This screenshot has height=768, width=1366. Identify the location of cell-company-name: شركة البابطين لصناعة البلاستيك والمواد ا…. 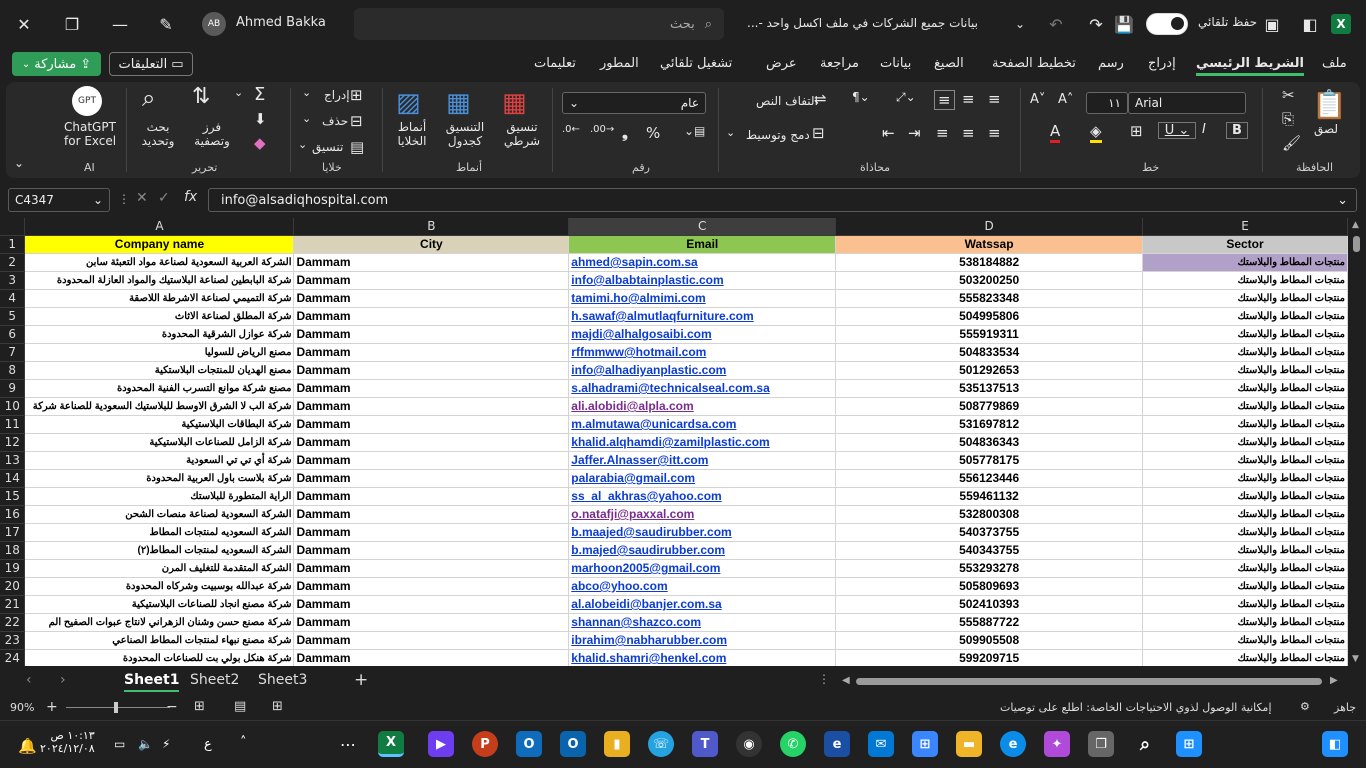
(159, 280).